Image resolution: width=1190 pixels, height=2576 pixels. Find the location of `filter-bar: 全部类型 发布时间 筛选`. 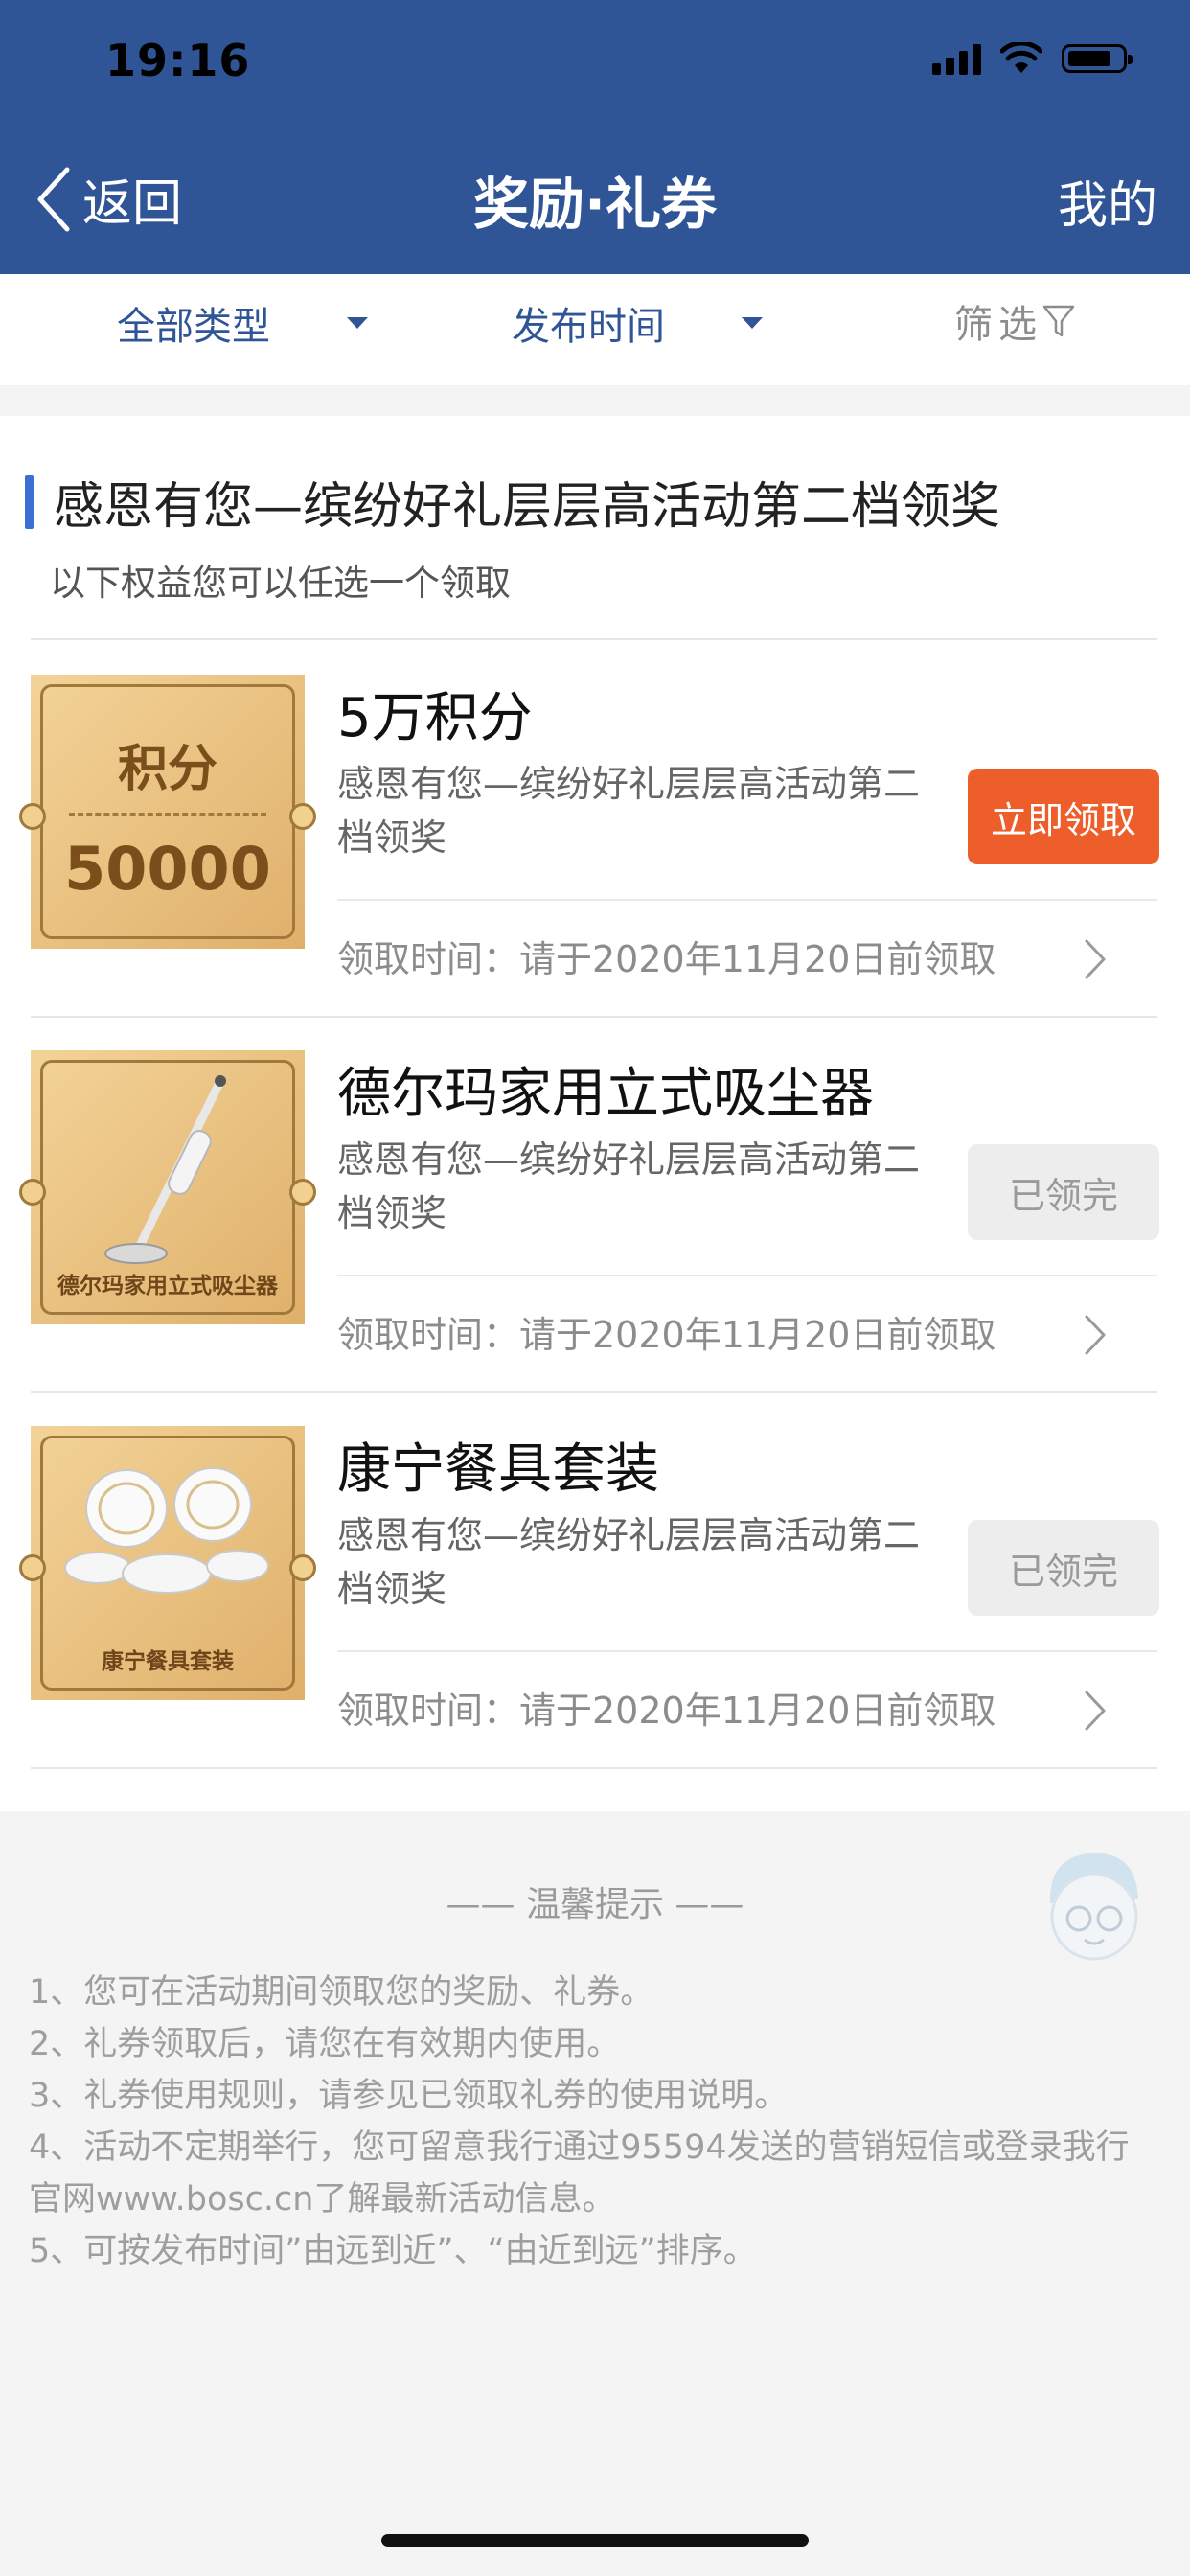

filter-bar: 全部类型 发布时间 筛选 is located at coordinates (595, 329).